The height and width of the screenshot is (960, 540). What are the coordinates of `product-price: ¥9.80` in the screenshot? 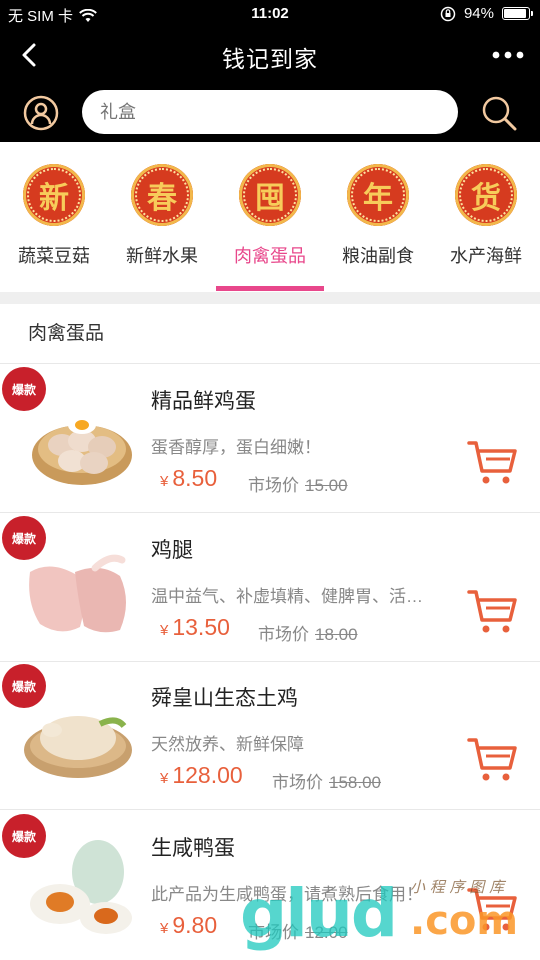 It's located at (189, 925).